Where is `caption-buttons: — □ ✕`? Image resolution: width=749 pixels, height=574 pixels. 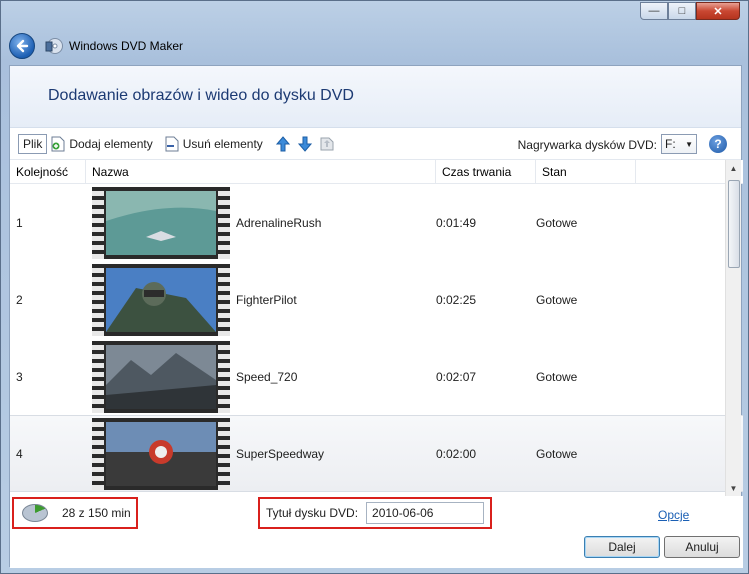 caption-buttons: — □ ✕ is located at coordinates (690, 11).